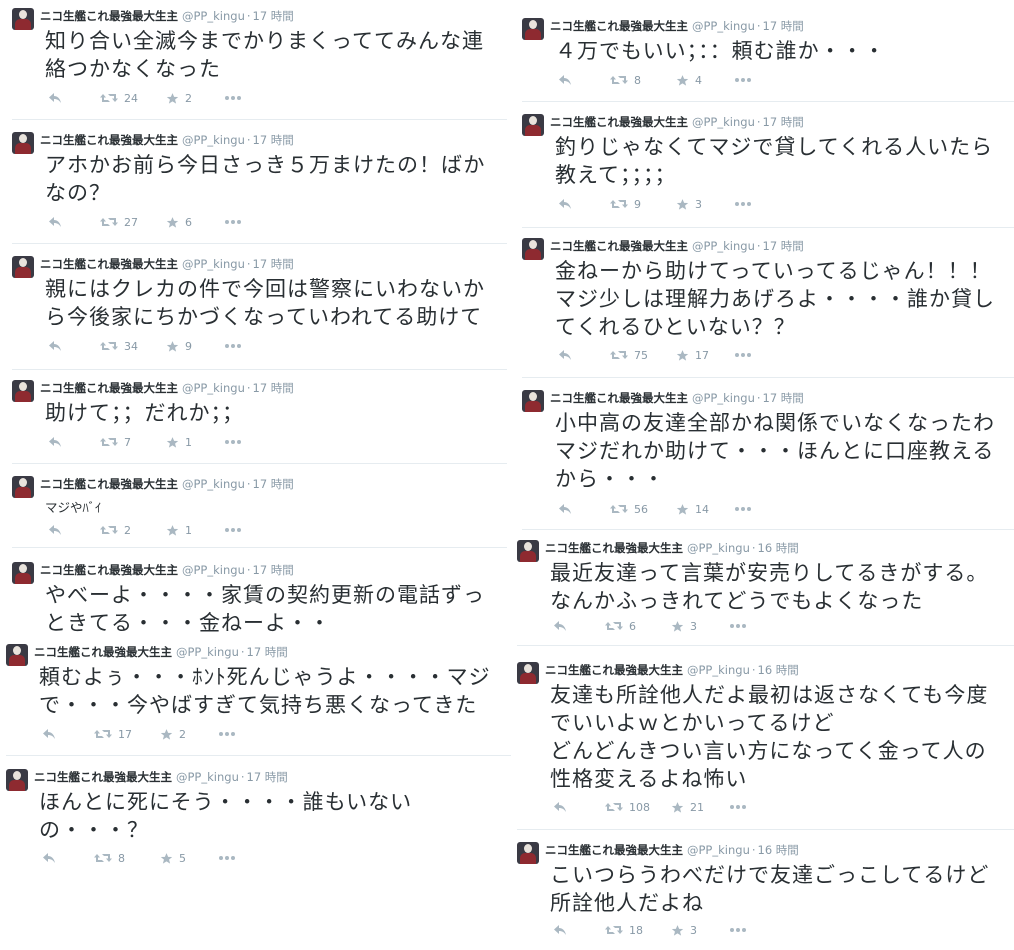 The width and height of the screenshot is (1014, 950). What do you see at coordinates (692, 509) in the screenshot?
I see `favorite-button: 14` at bounding box center [692, 509].